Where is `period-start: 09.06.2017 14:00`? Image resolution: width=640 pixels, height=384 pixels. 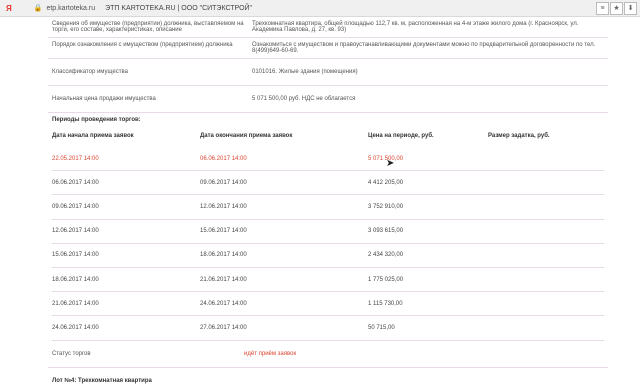 period-start: 09.06.2017 14:00 is located at coordinates (126, 207).